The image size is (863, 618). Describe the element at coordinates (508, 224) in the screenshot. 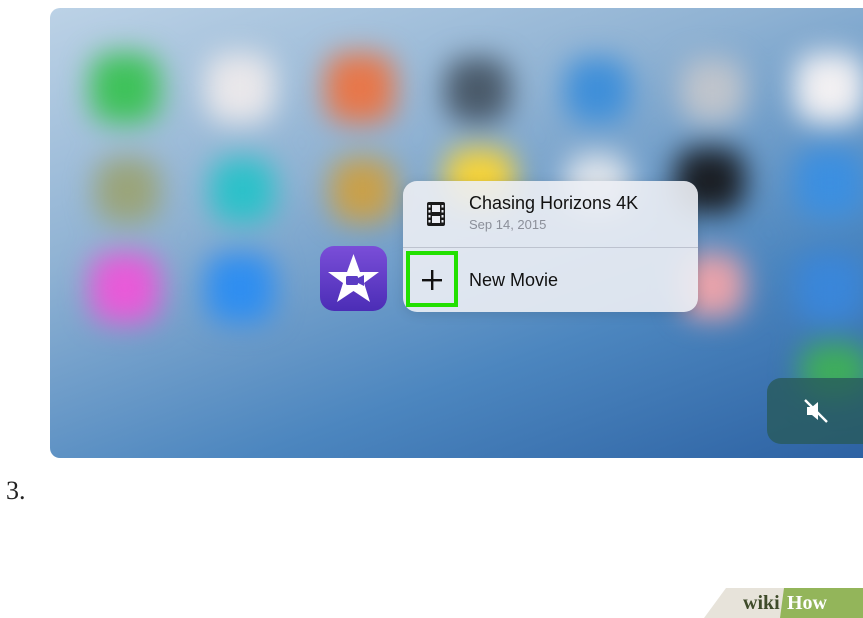

I see `movie-date: Sep 14, 2015` at that location.